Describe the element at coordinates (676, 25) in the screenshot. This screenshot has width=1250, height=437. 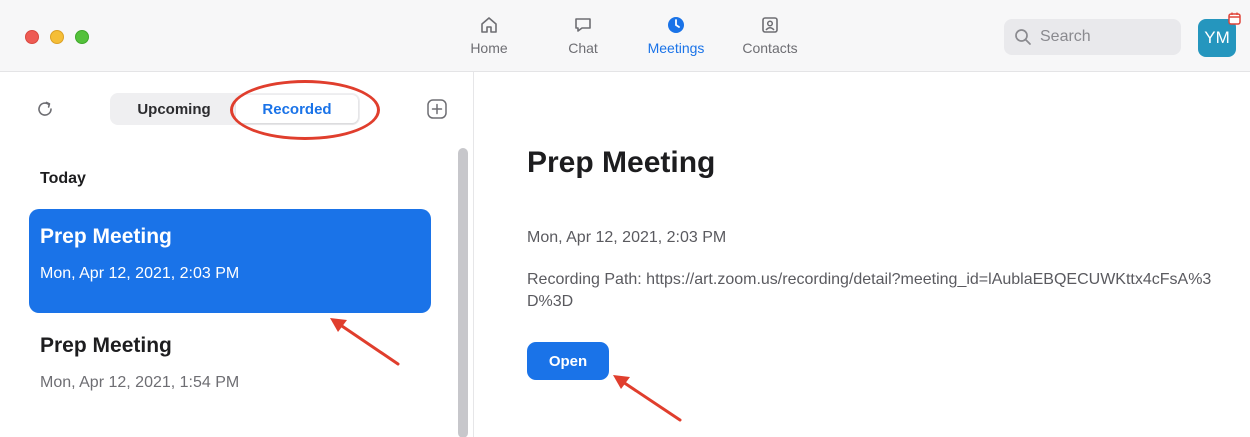
I see `meetings-clock-icon` at that location.